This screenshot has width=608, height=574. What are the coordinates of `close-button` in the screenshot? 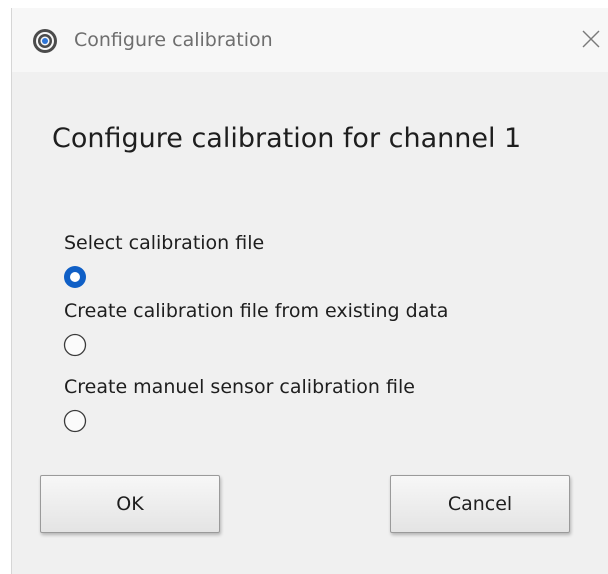 It's located at (591, 41).